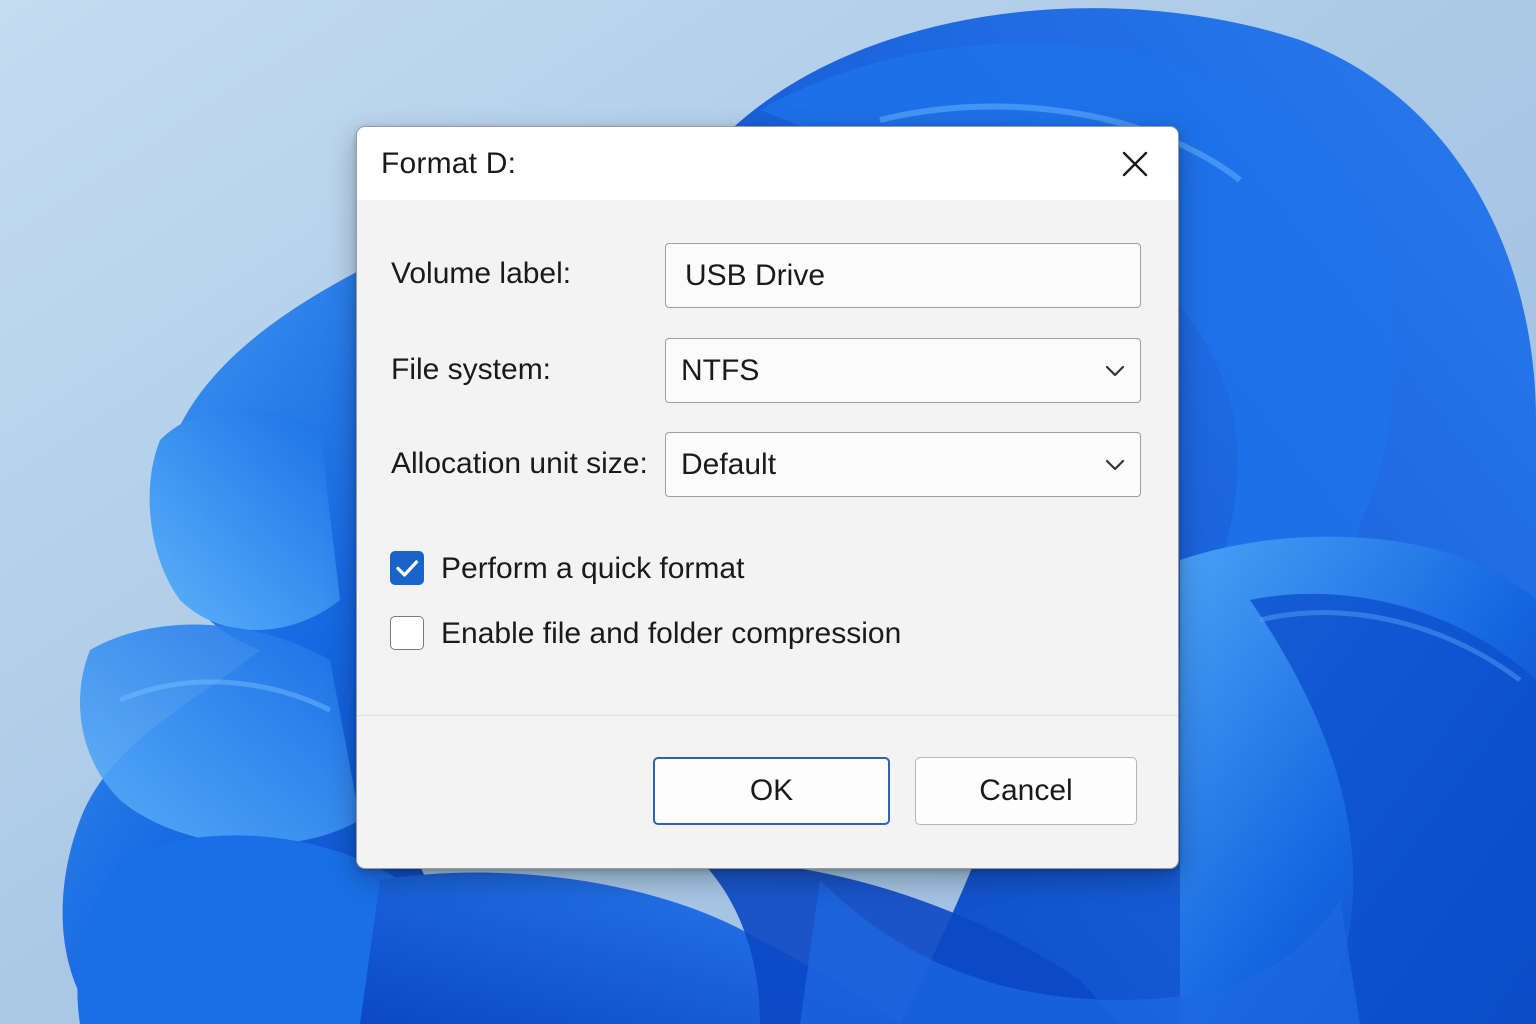  Describe the element at coordinates (449, 163) in the screenshot. I see `dialog-title: Format D:` at that location.